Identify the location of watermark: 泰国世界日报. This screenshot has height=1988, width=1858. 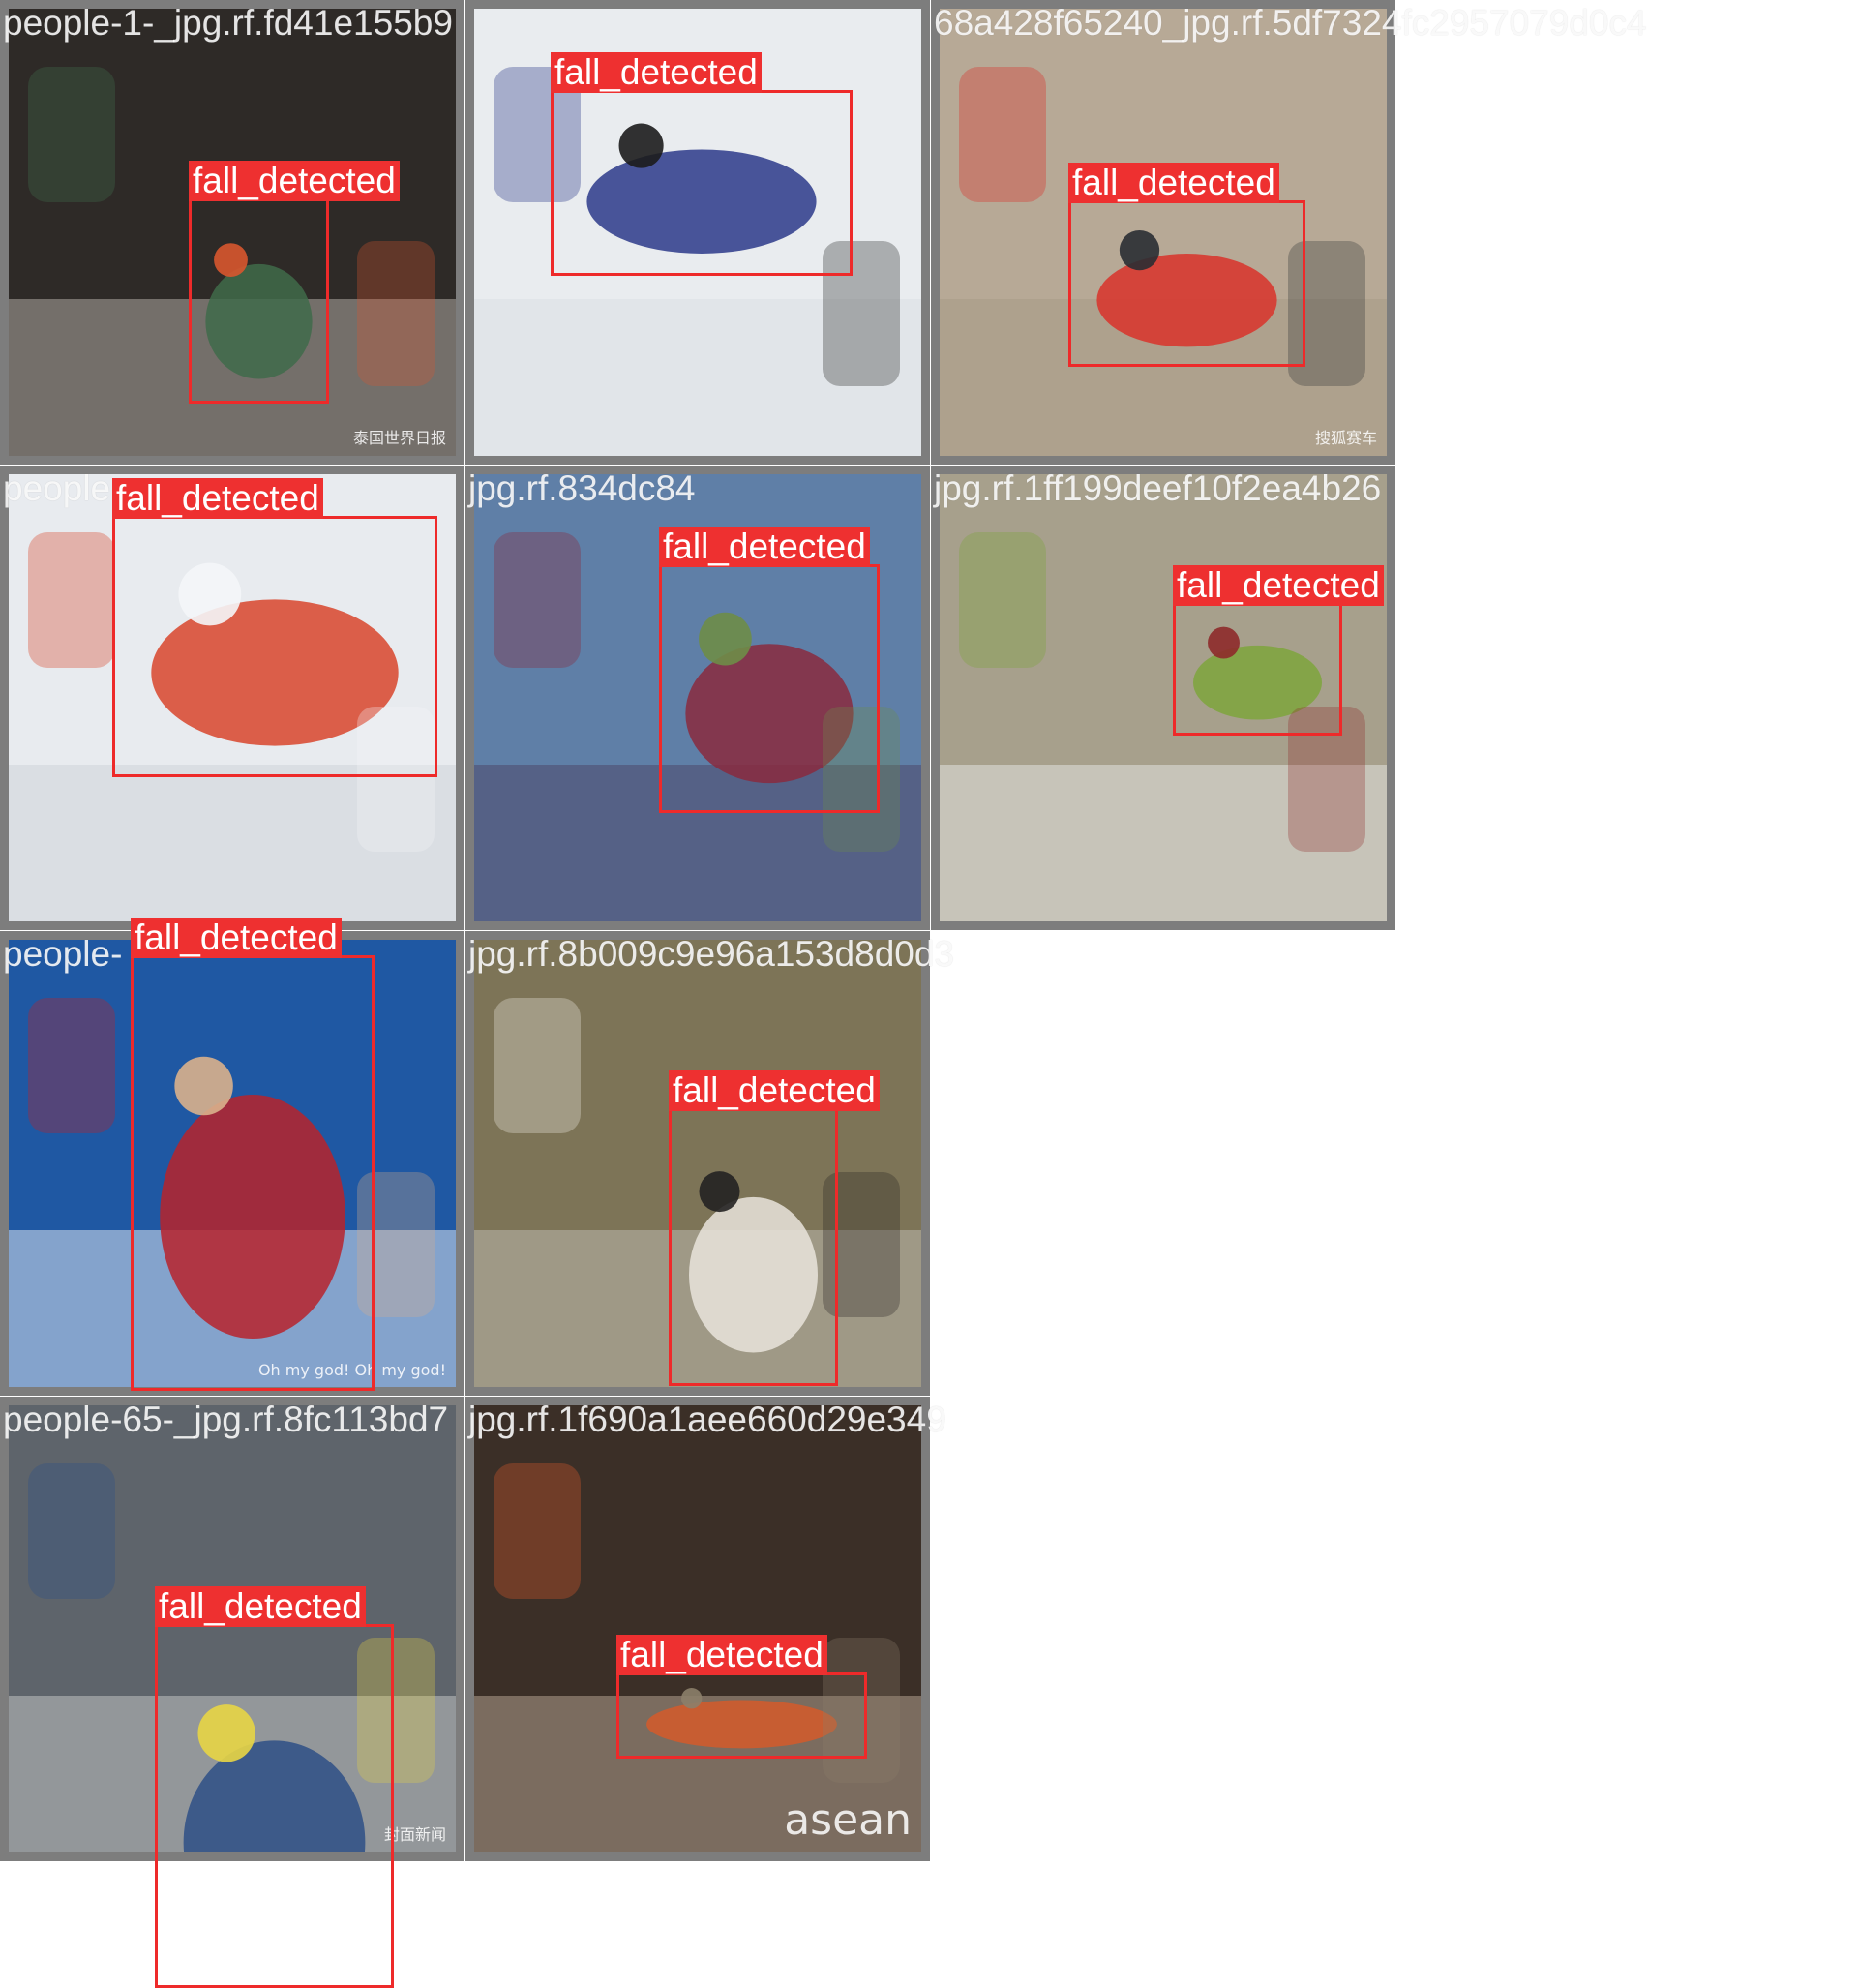
(399, 438).